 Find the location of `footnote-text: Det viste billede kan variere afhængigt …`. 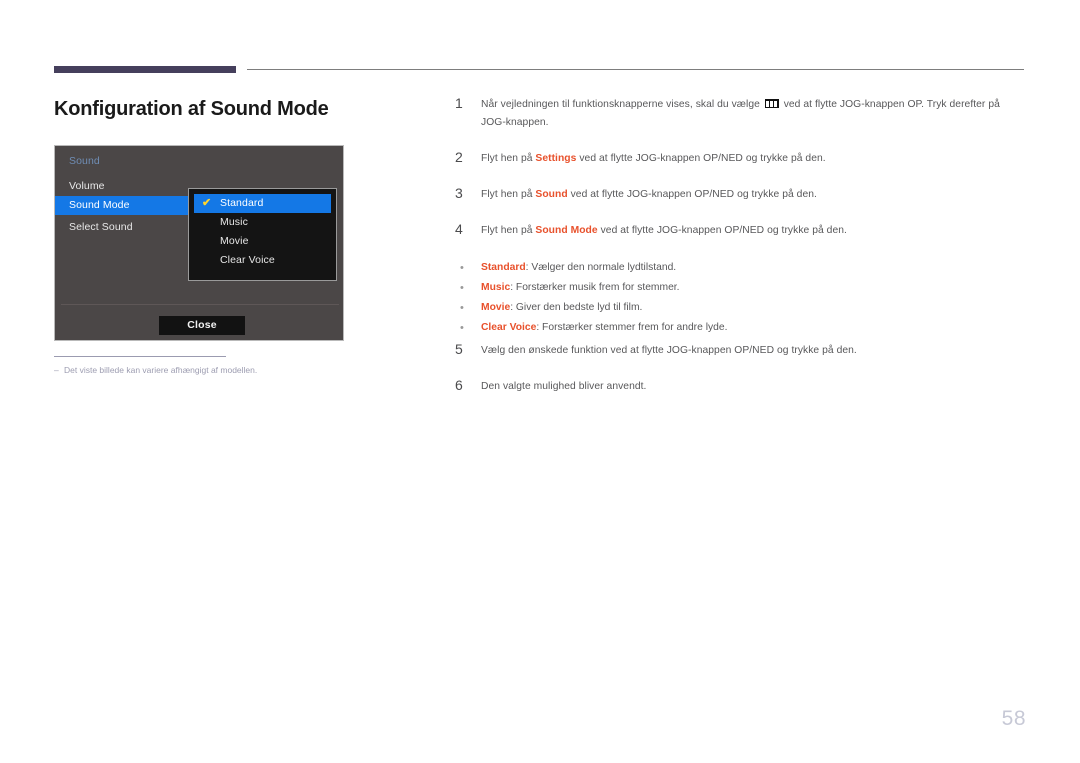

footnote-text: Det viste billede kan variere afhængigt … is located at coordinates (161, 370).